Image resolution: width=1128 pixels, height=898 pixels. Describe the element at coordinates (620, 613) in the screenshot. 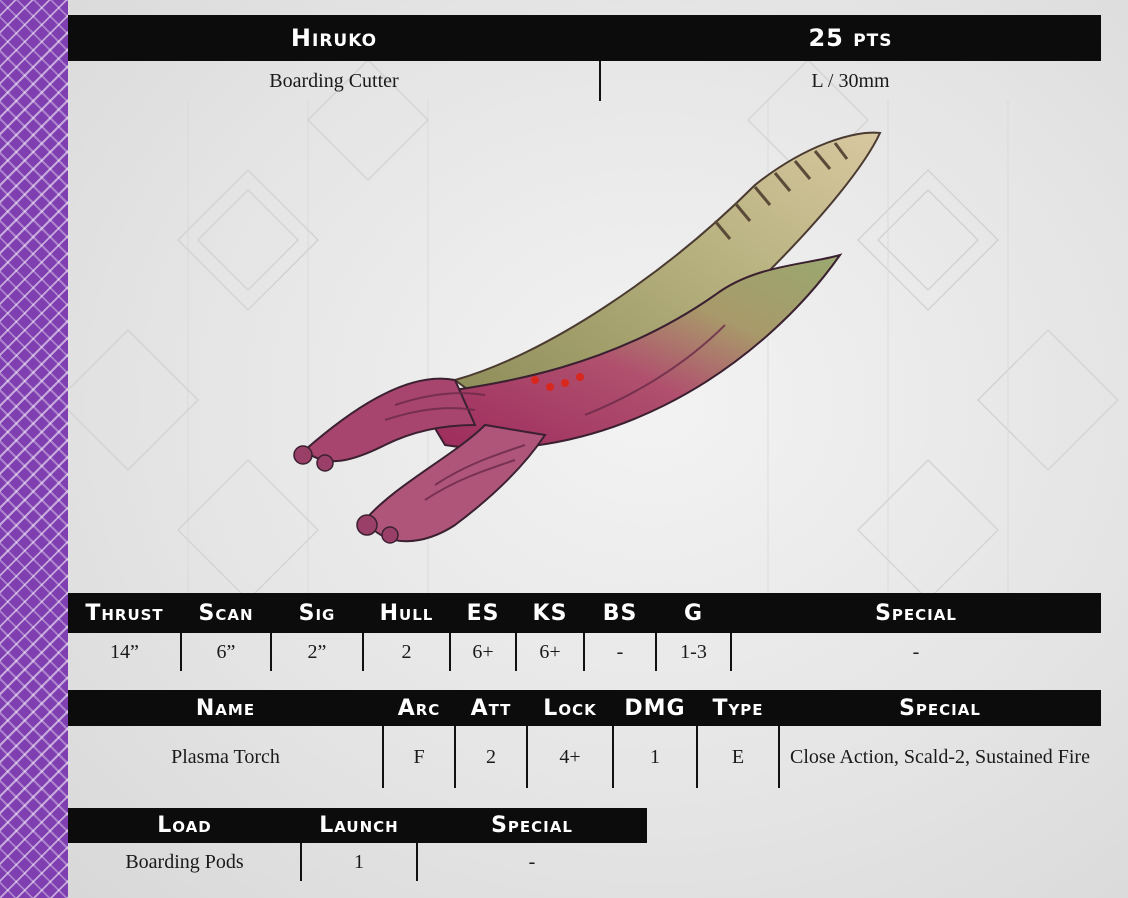

I see `stat-header-bs: BS` at that location.